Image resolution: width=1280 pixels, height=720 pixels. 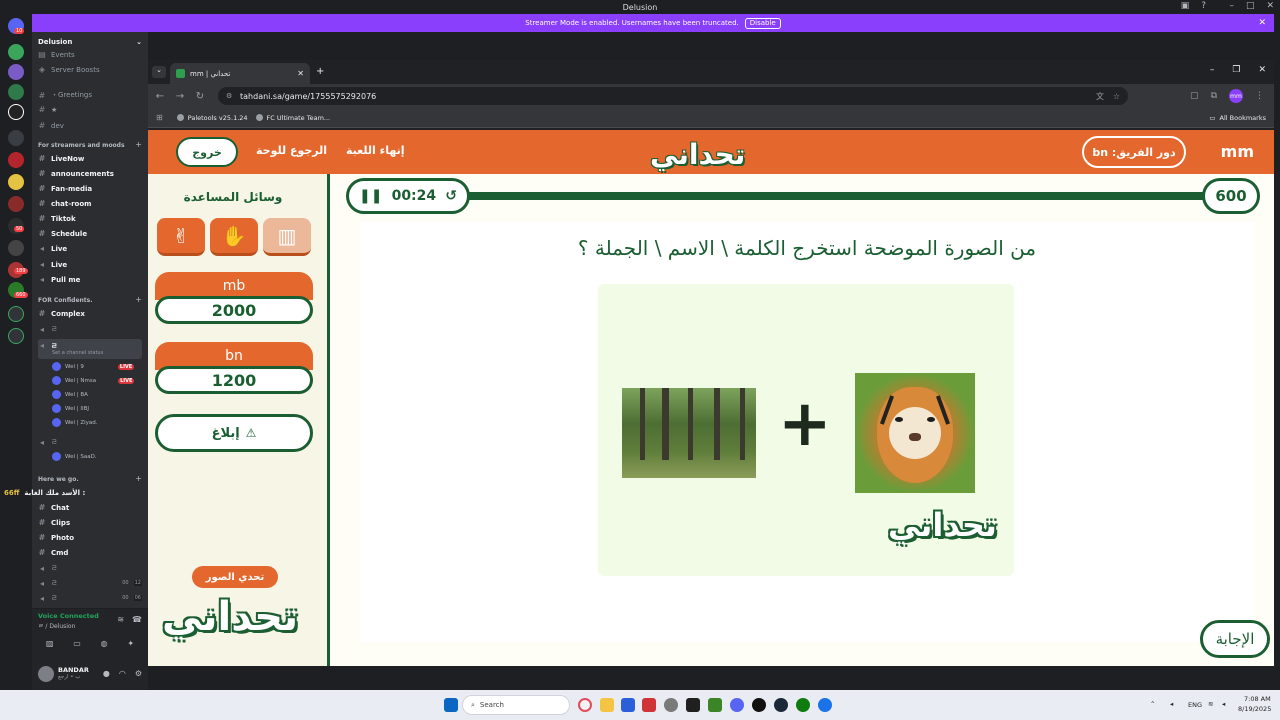 What do you see at coordinates (138, 673) in the screenshot?
I see `settings-gear-icon: ⚙` at bounding box center [138, 673].